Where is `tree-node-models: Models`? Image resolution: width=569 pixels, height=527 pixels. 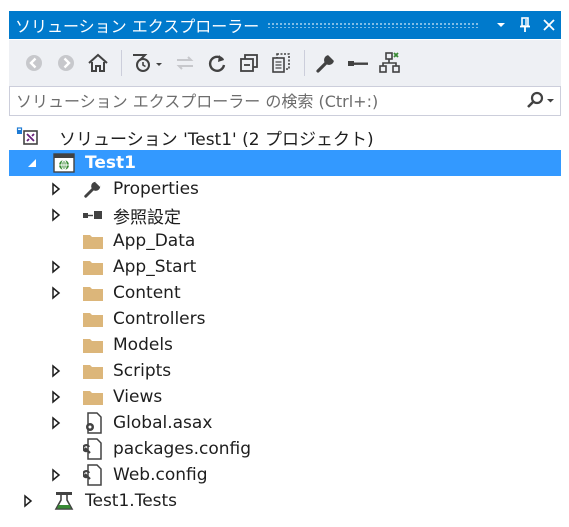 tree-node-models: Models is located at coordinates (285, 345).